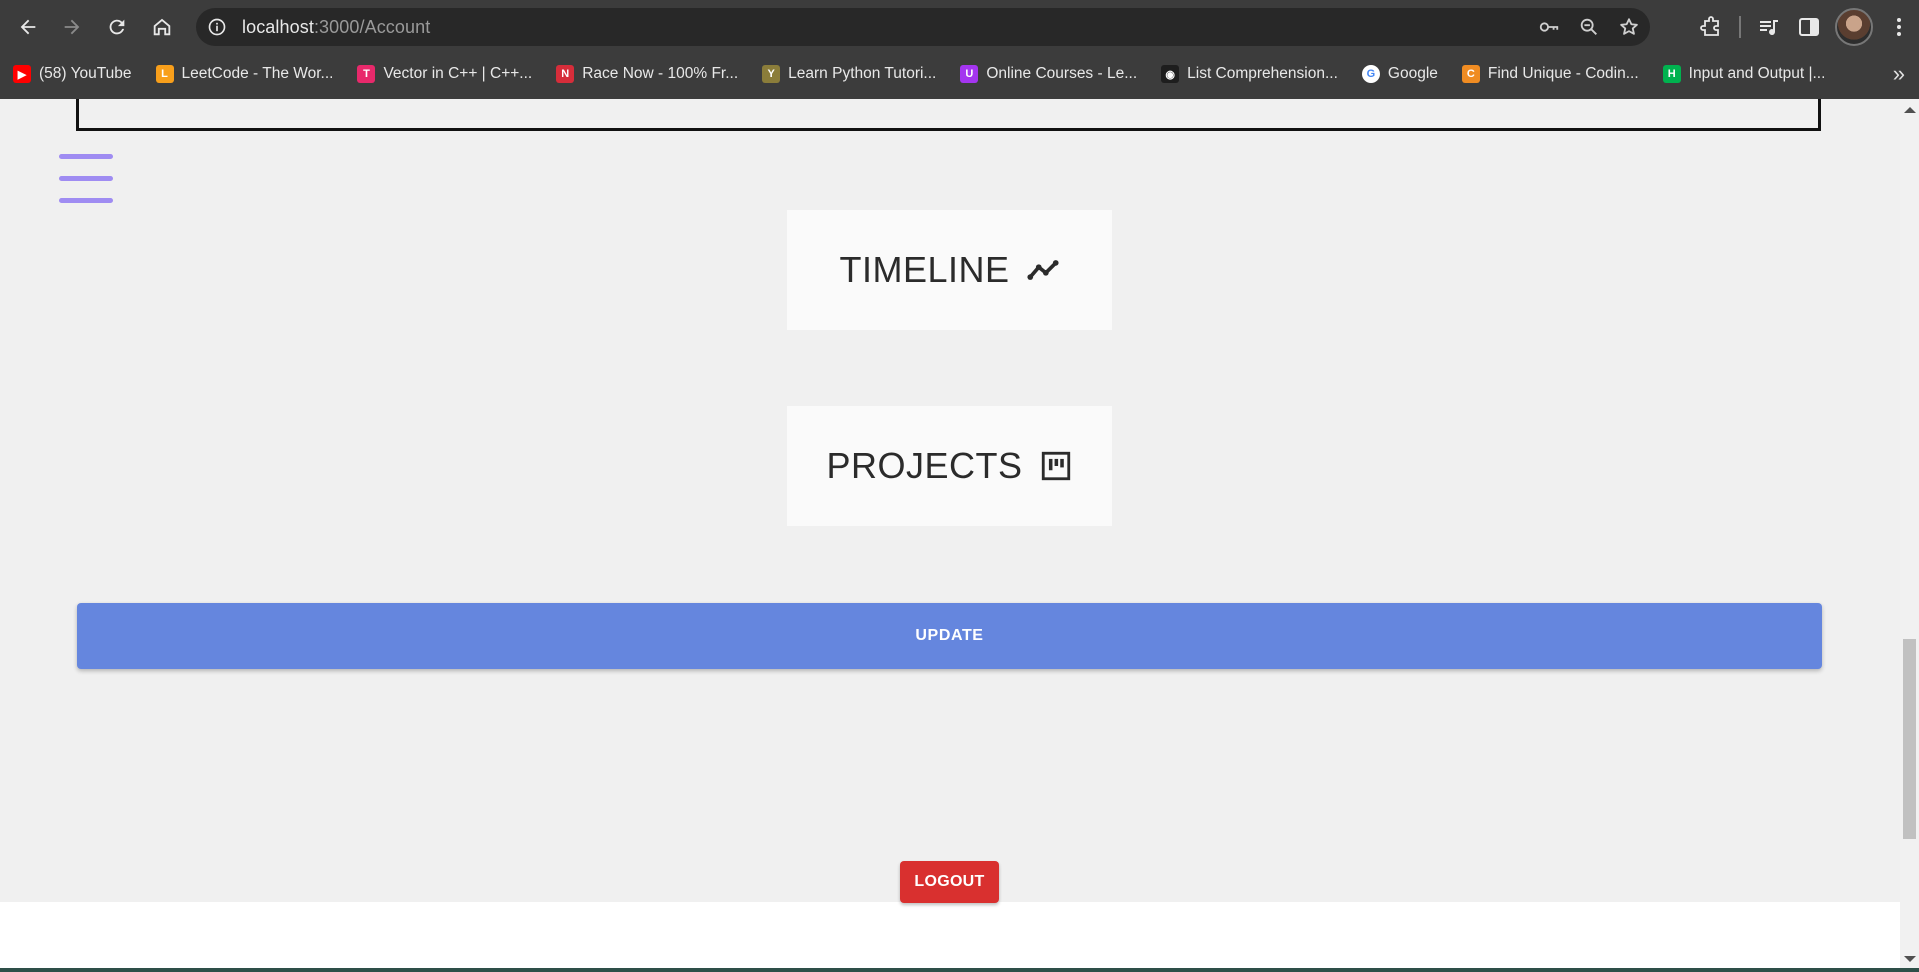  I want to click on projects-card: PROJECTS, so click(949, 466).